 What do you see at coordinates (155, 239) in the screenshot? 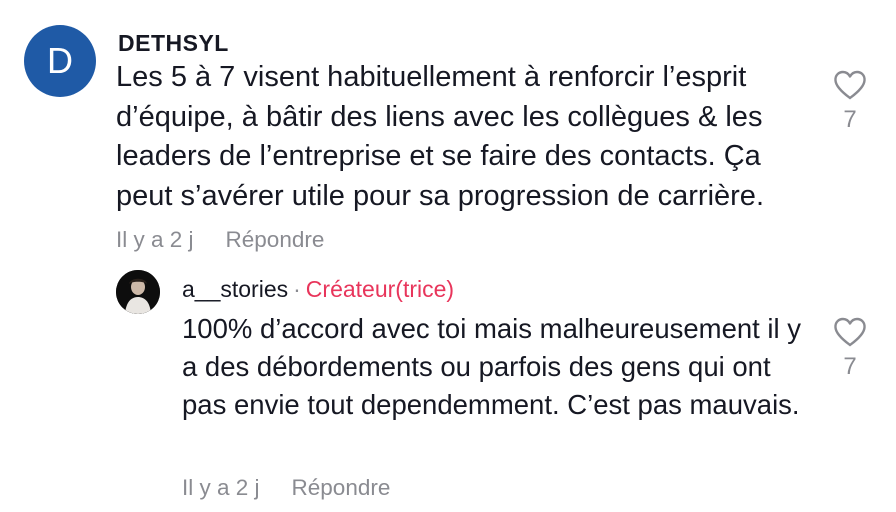
I see `comment-timestamp: Il y a 2 j` at bounding box center [155, 239].